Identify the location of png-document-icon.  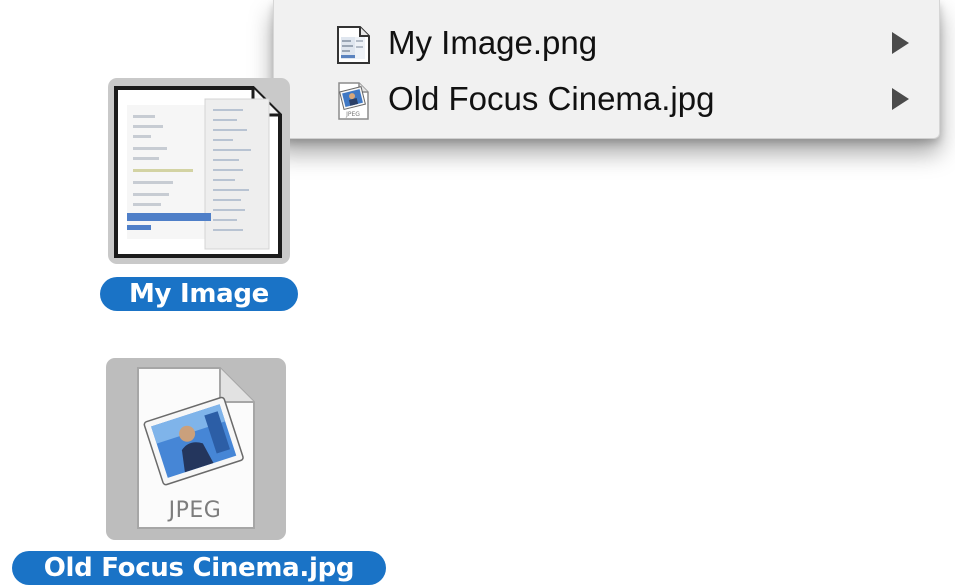
(353, 45).